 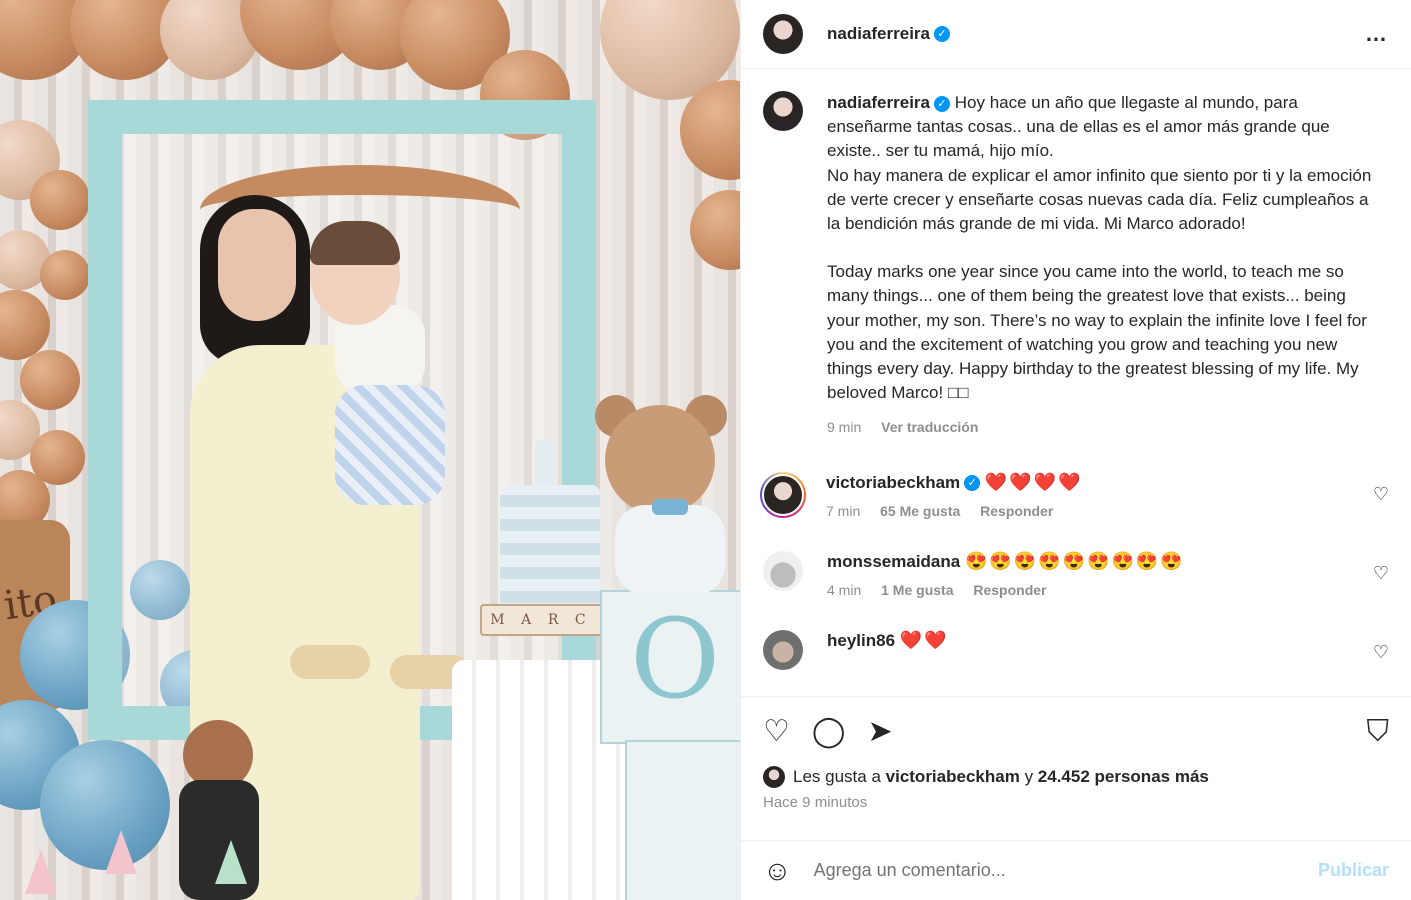 What do you see at coordinates (682, 820) in the screenshot?
I see `letter-block` at bounding box center [682, 820].